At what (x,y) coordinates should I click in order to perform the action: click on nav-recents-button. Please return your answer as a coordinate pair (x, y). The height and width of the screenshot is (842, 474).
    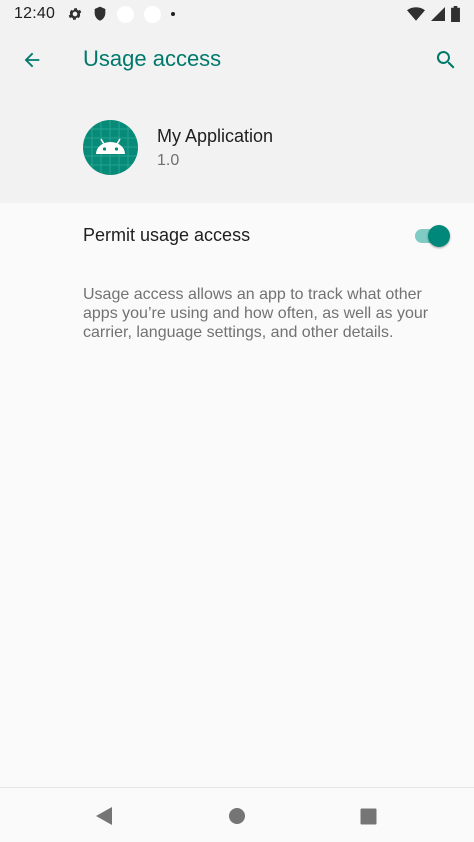
    Looking at the image, I should click on (368, 816).